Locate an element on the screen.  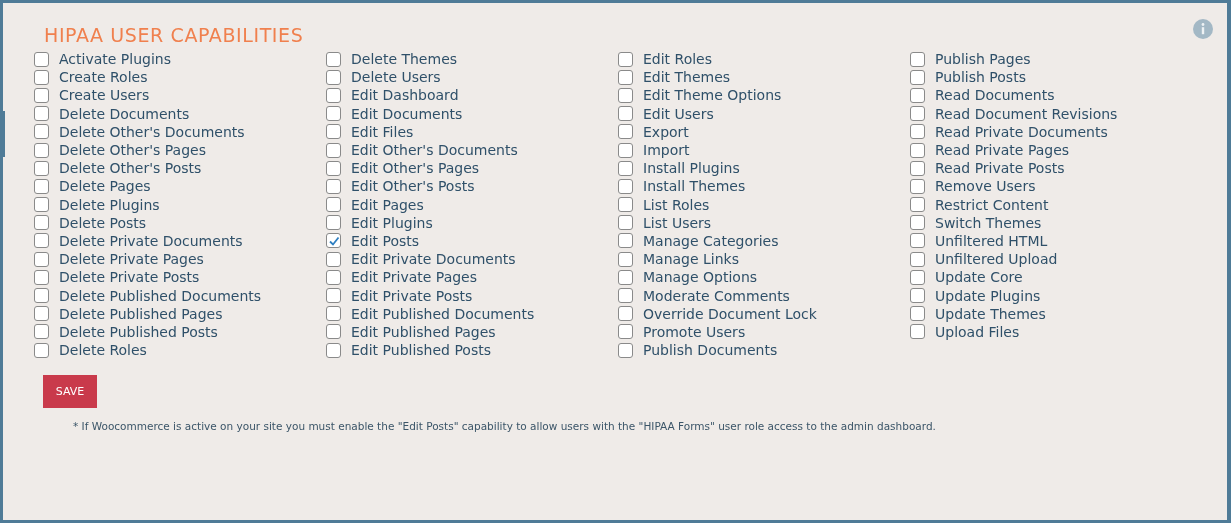
capability-checkbox: Update Core is located at coordinates (1056, 277).